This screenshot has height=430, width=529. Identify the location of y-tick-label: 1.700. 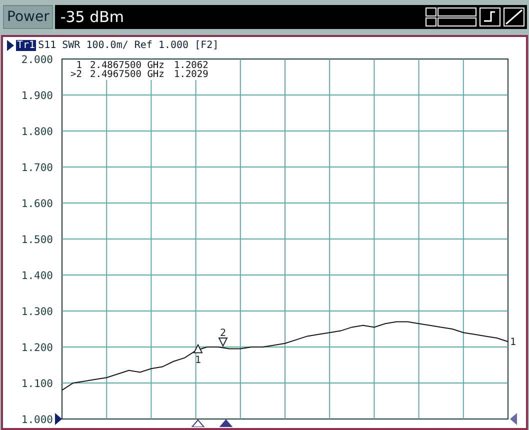
(37, 168).